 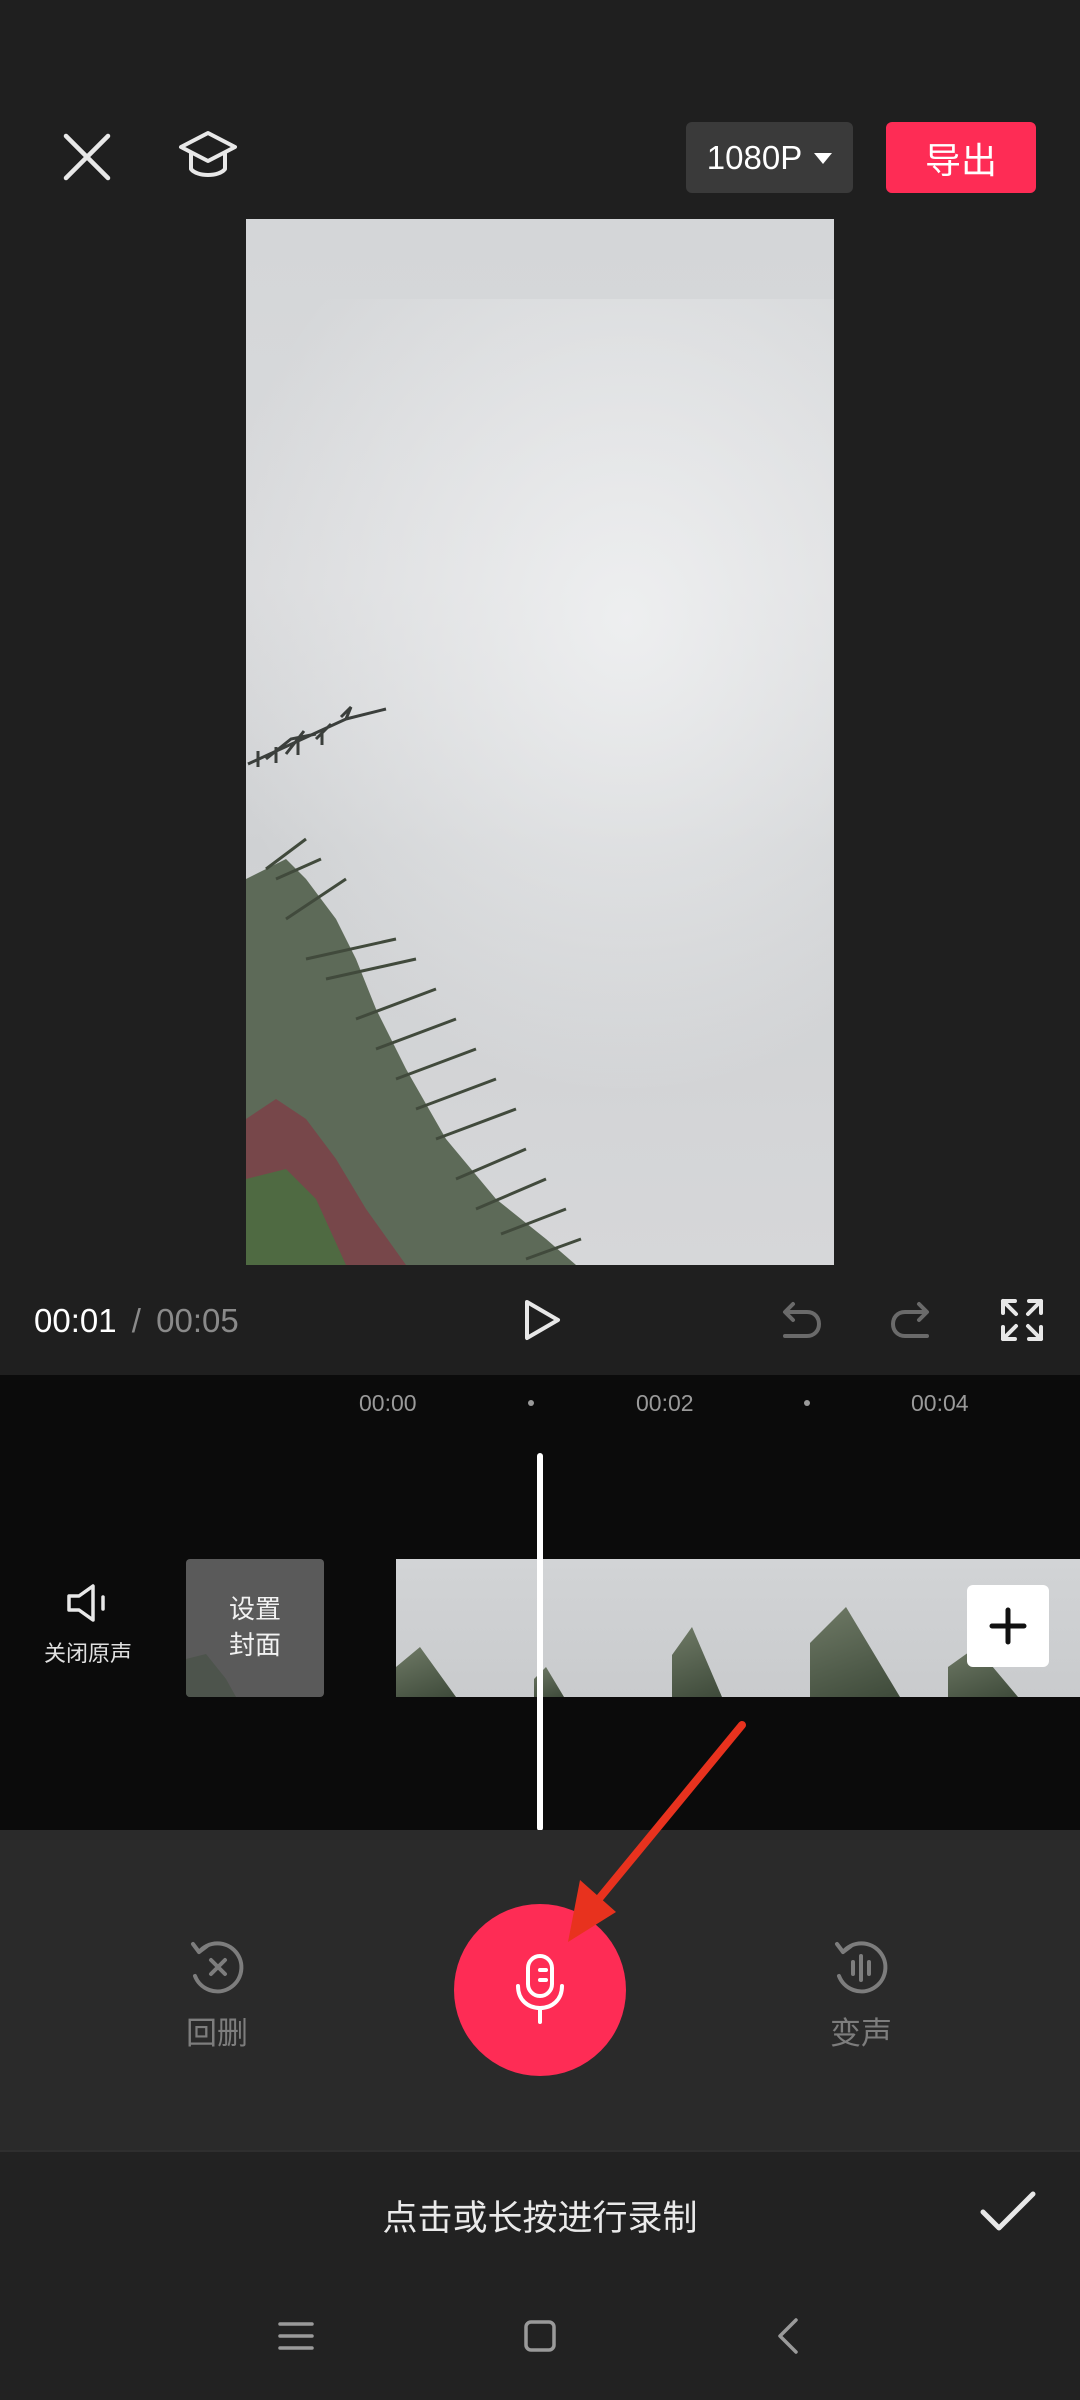 I want to click on nav-home-button, so click(x=540, y=2336).